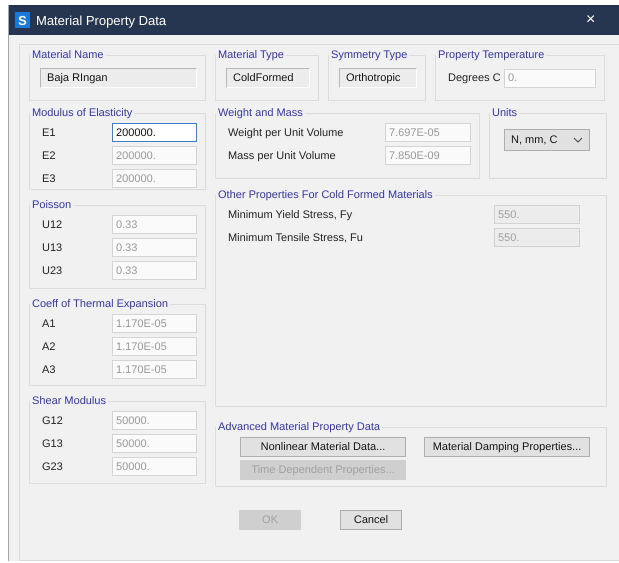 Image resolution: width=619 pixels, height=563 pixels. What do you see at coordinates (260, 113) in the screenshot?
I see `group-title: Weight and Mass` at bounding box center [260, 113].